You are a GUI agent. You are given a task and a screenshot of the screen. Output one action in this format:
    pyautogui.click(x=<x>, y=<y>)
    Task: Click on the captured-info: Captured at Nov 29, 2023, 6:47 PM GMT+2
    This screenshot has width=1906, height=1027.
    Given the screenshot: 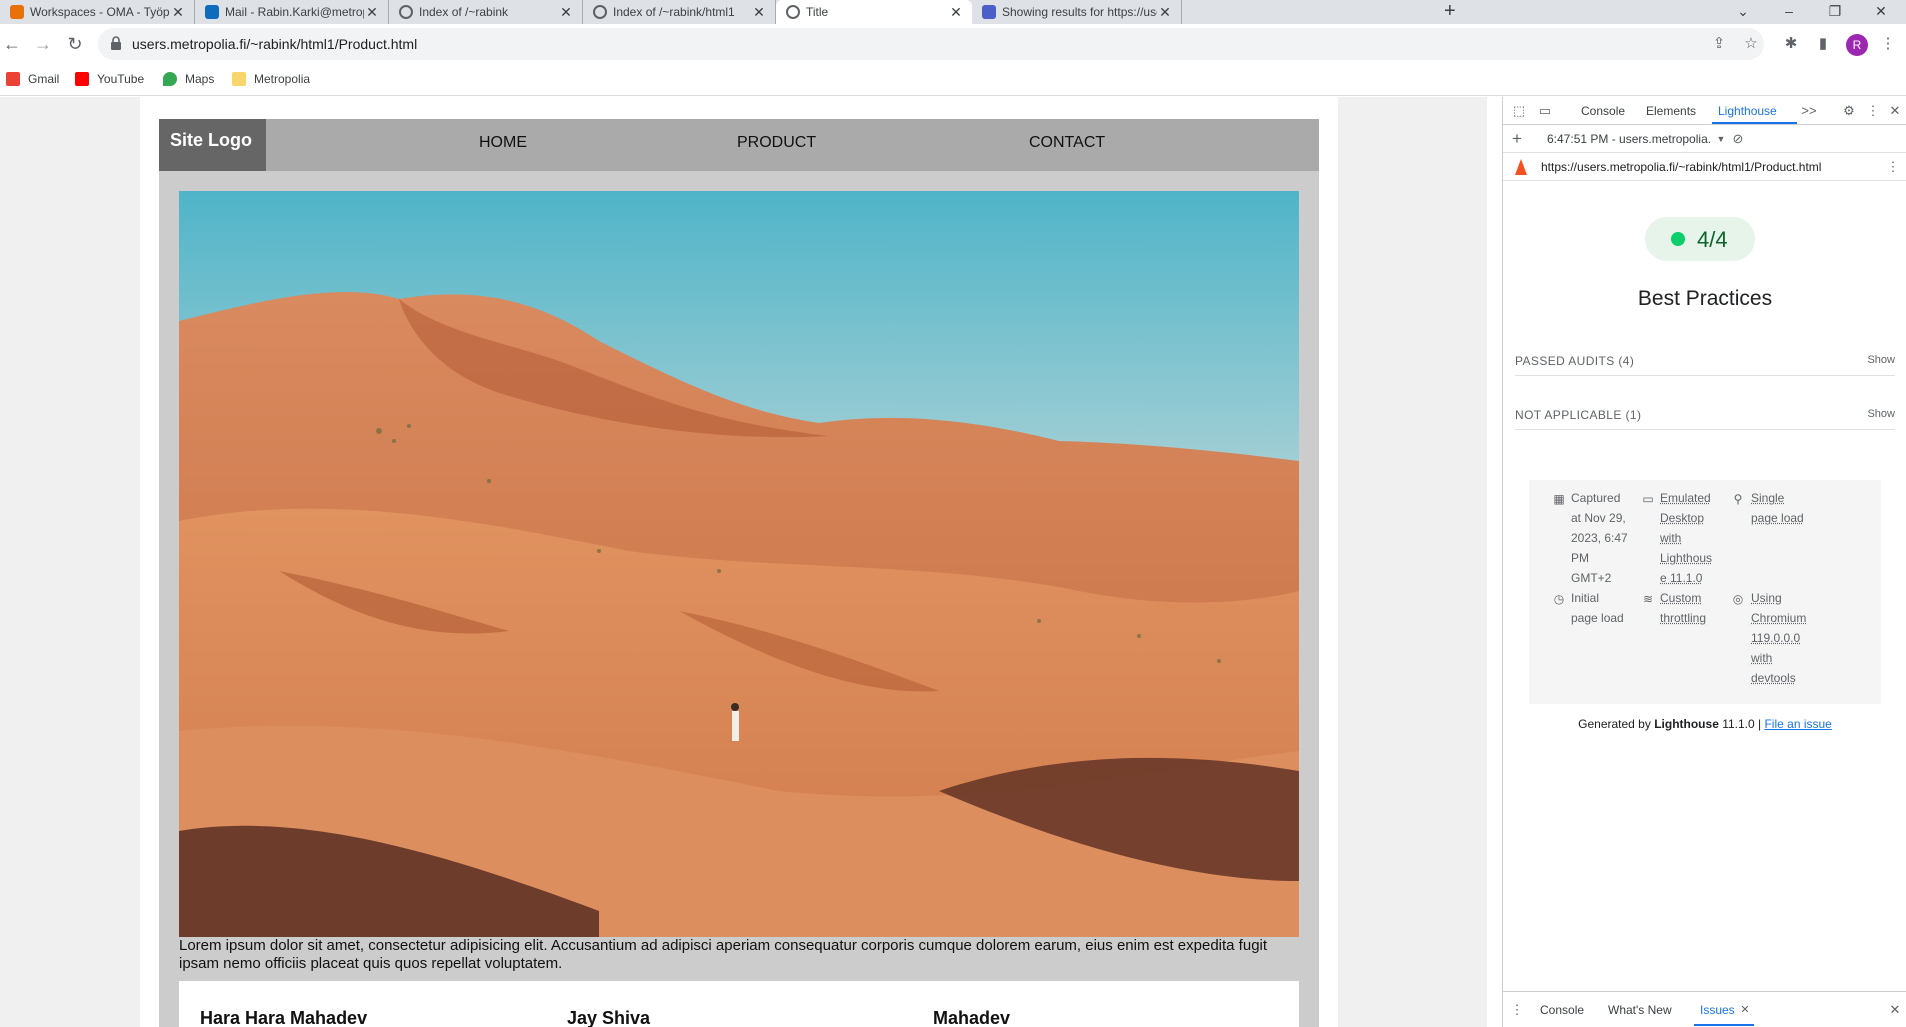 What is the action you would take?
    pyautogui.click(x=1599, y=538)
    